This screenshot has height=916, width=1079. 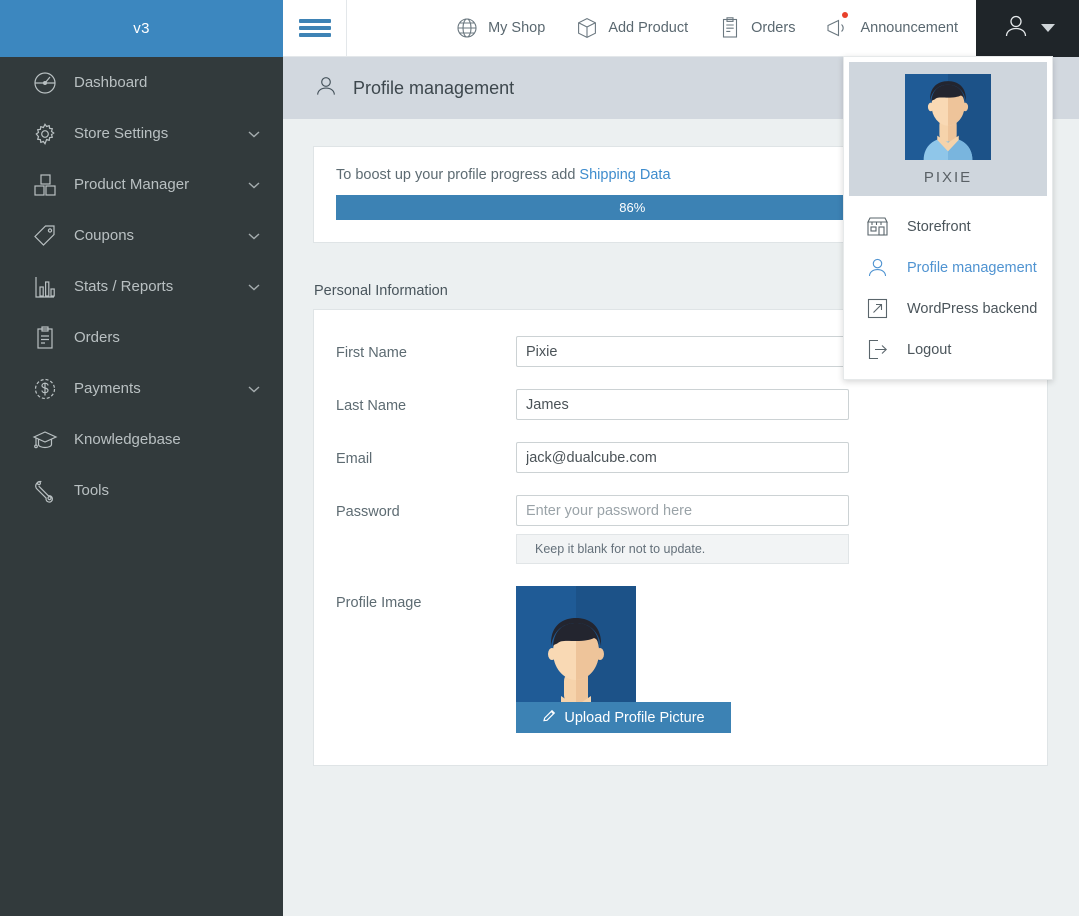 I want to click on email-label: Email, so click(x=354, y=459).